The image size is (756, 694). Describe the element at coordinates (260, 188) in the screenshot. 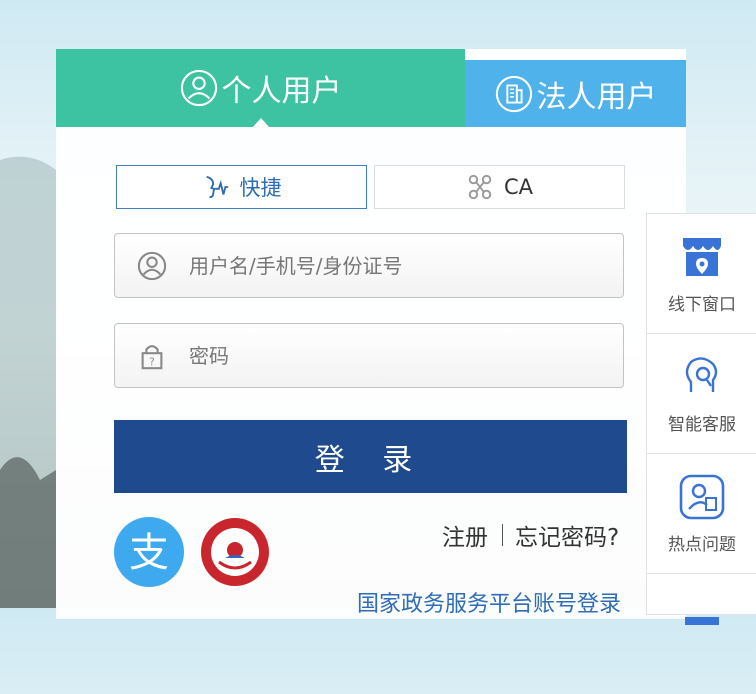

I see `quick-label: 快捷` at that location.